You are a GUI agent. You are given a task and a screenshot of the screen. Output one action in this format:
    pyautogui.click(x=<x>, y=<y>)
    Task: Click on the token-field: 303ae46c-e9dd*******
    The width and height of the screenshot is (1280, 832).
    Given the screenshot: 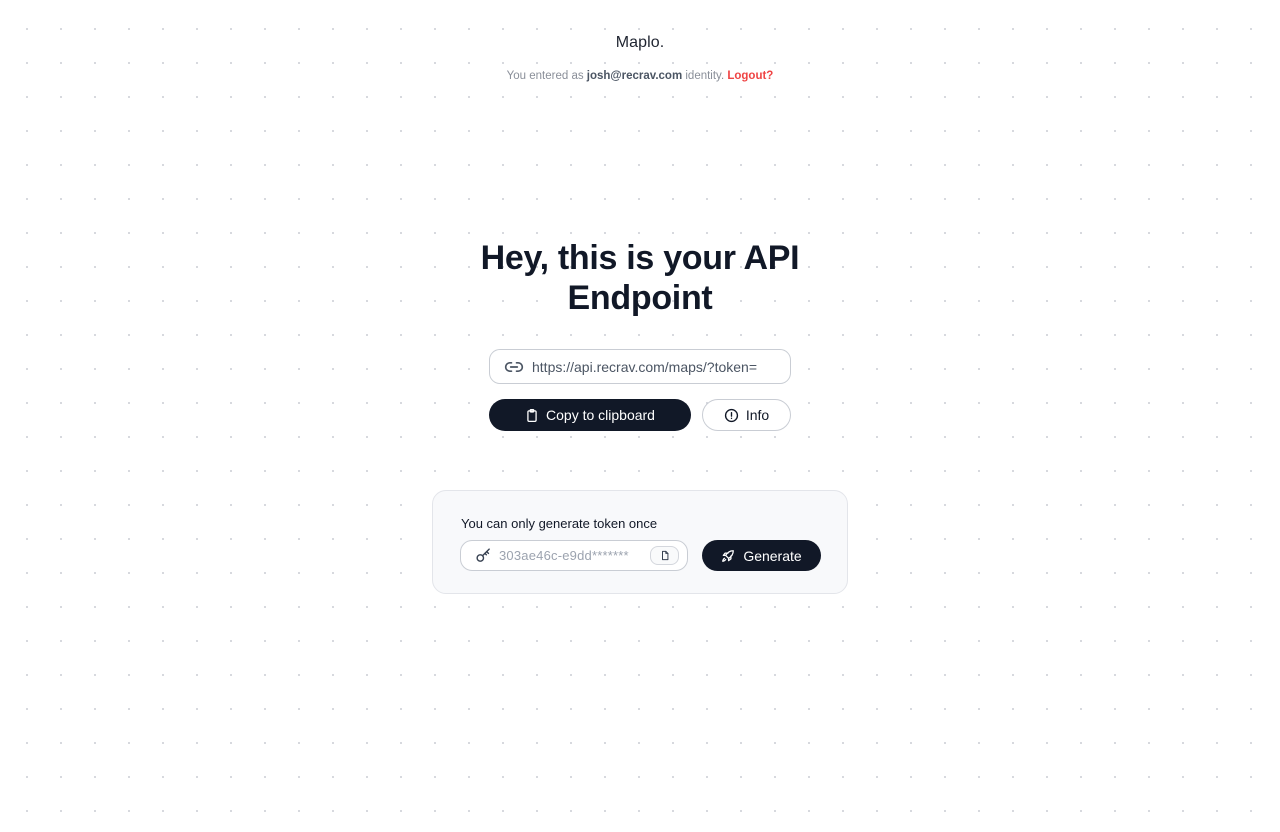 What is the action you would take?
    pyautogui.click(x=574, y=555)
    